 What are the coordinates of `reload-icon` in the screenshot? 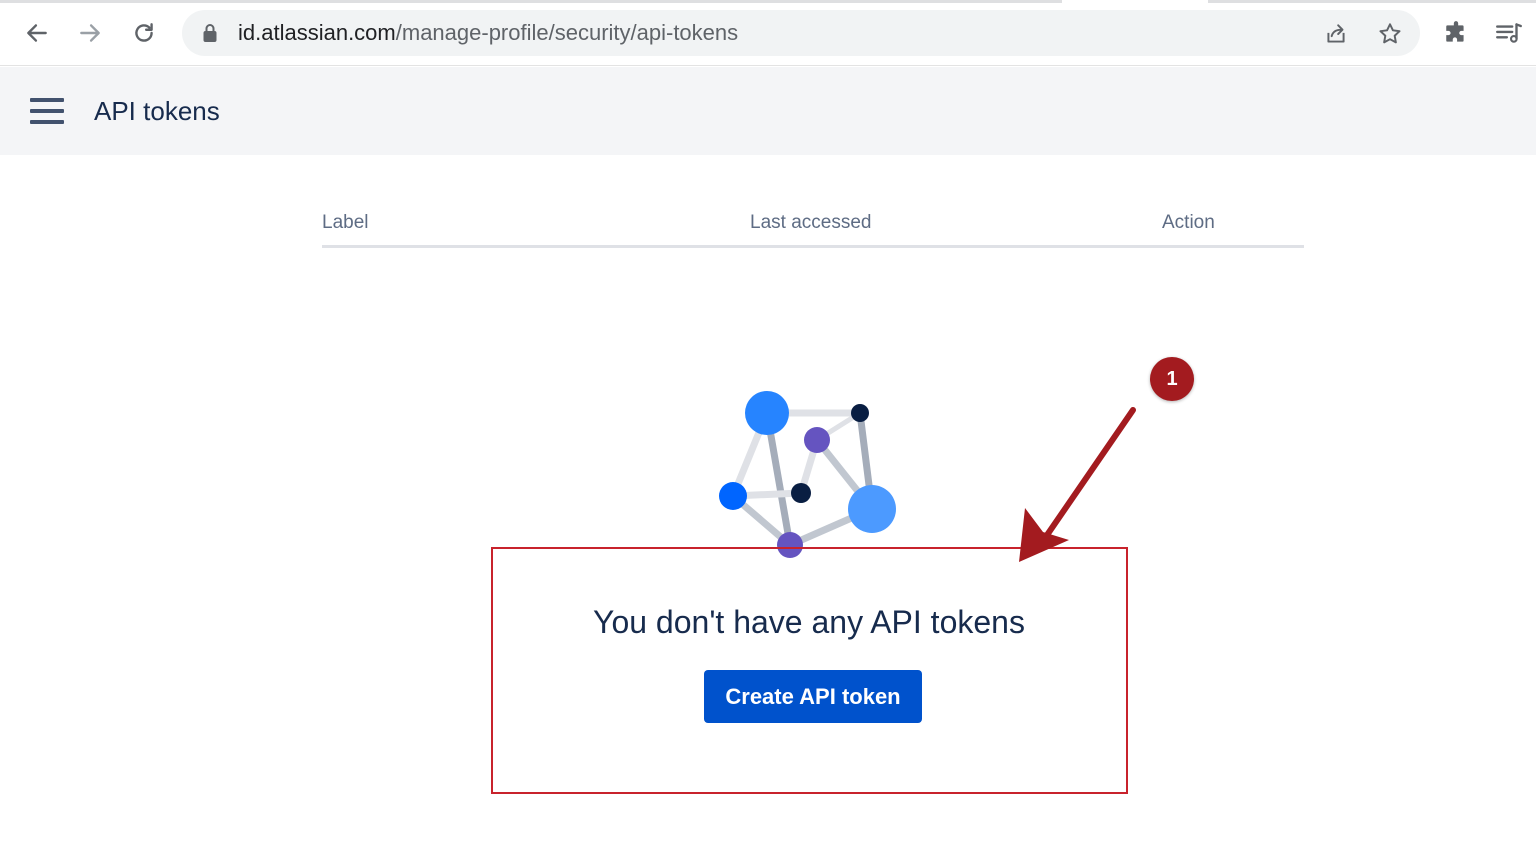 It's located at (144, 32).